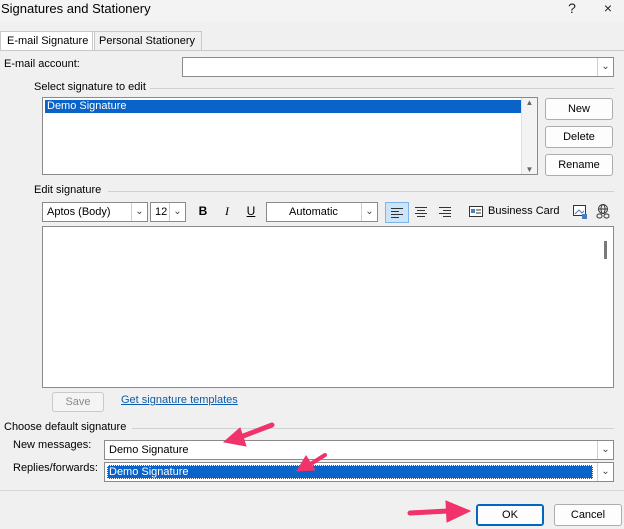 The width and height of the screenshot is (624, 529). I want to click on align-center-icon, so click(421, 212).